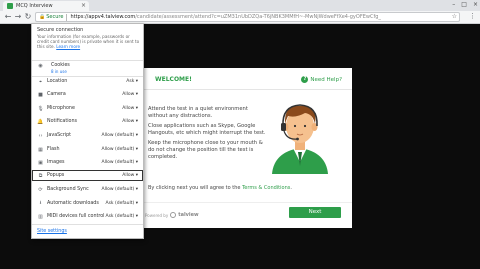 Image resolution: width=480 pixels, height=269 pixels. What do you see at coordinates (76, 216) in the screenshot?
I see `permission-label: MIDI devices full control` at bounding box center [76, 216].